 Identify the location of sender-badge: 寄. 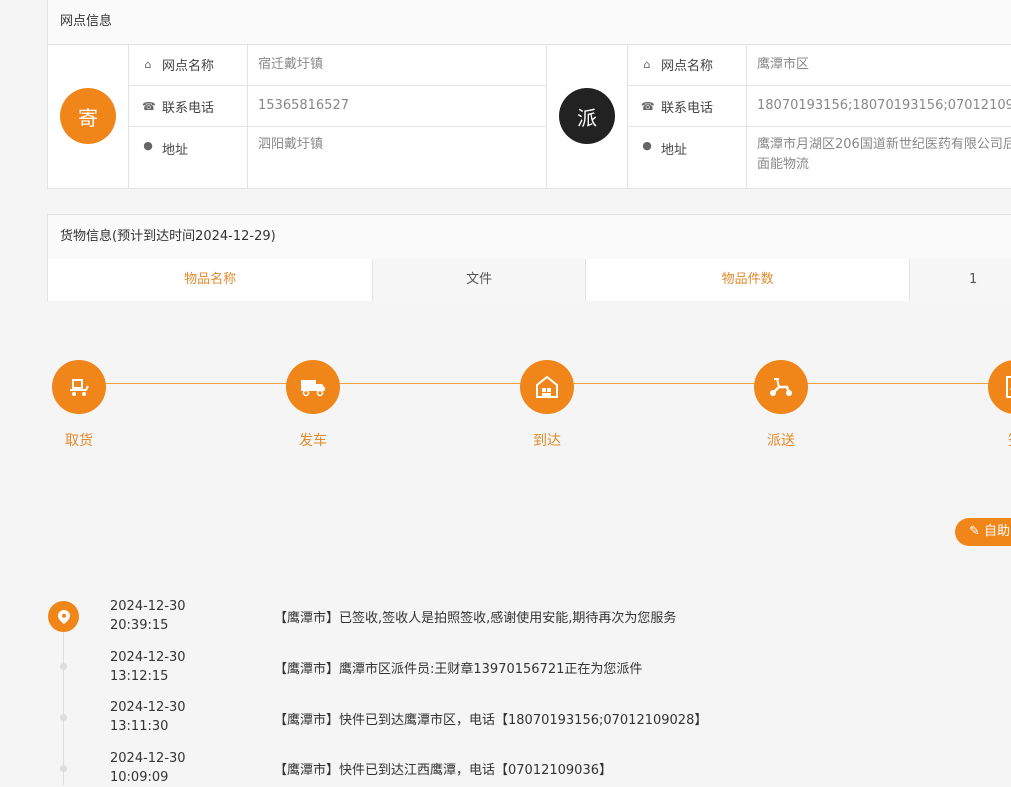
(88, 116).